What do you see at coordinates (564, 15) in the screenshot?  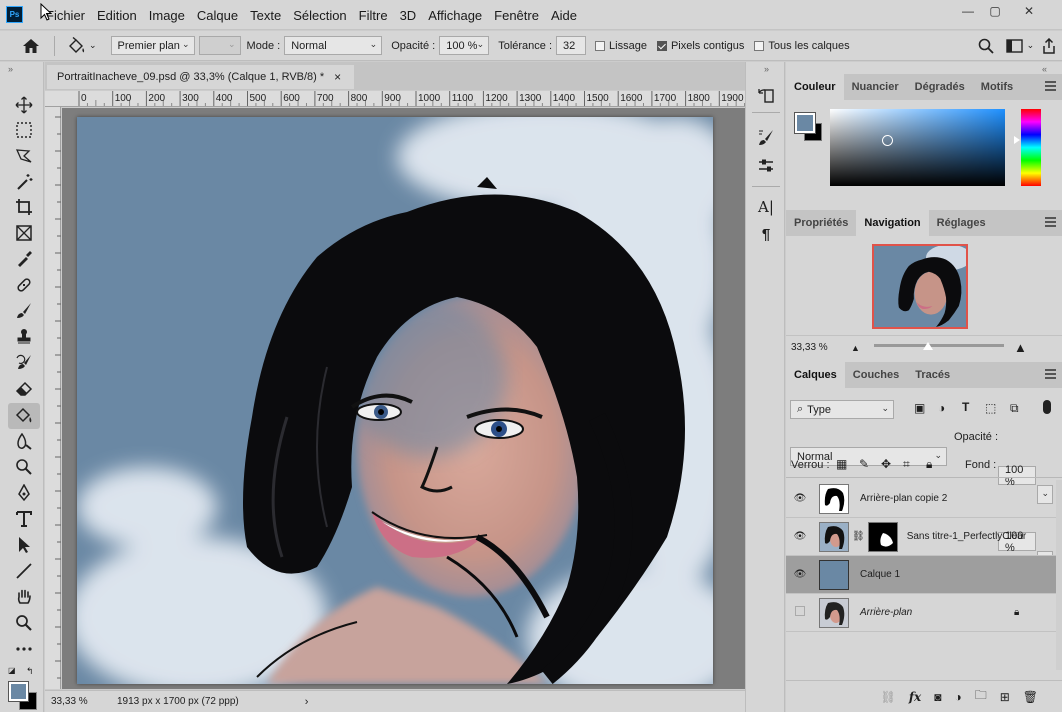 I see `menu-aide: Aide` at bounding box center [564, 15].